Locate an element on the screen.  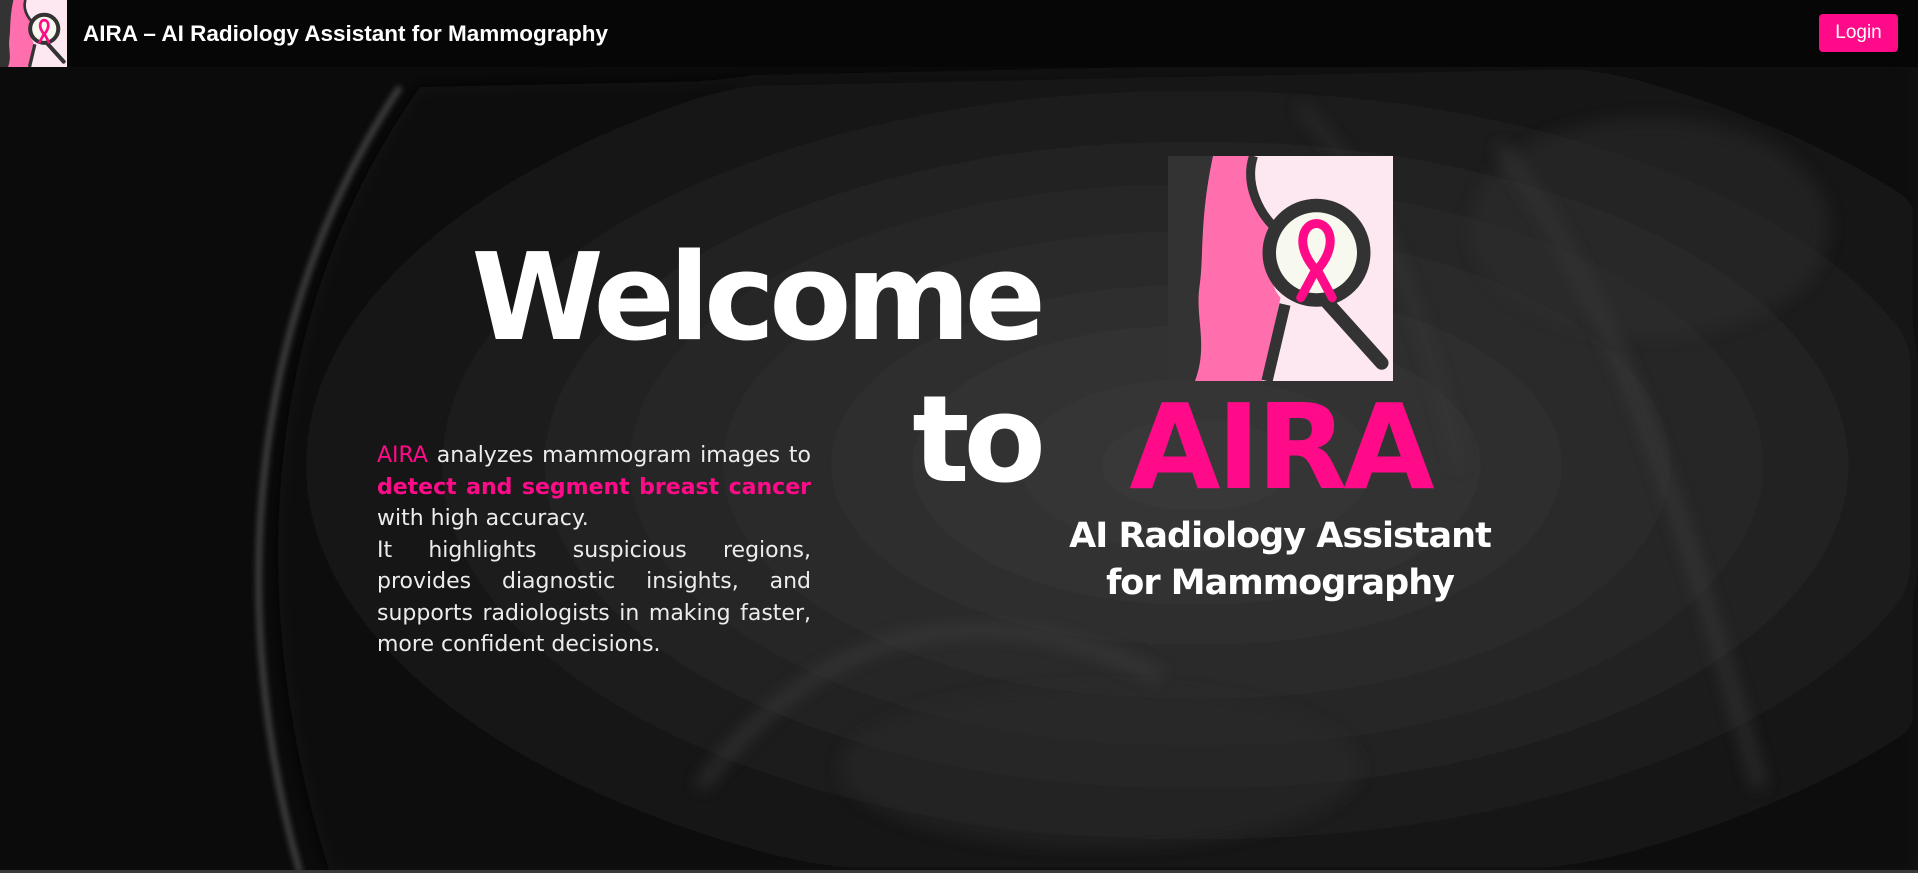
description-text: with high accuracy. is located at coordinates (483, 518).